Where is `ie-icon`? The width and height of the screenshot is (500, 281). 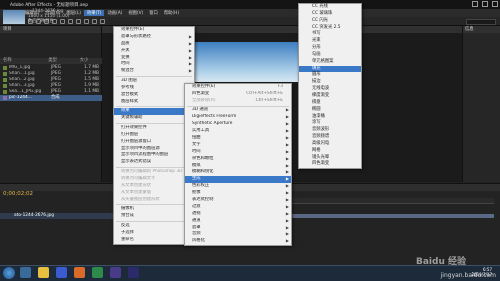
ie-icon is located at coordinates (25, 272).